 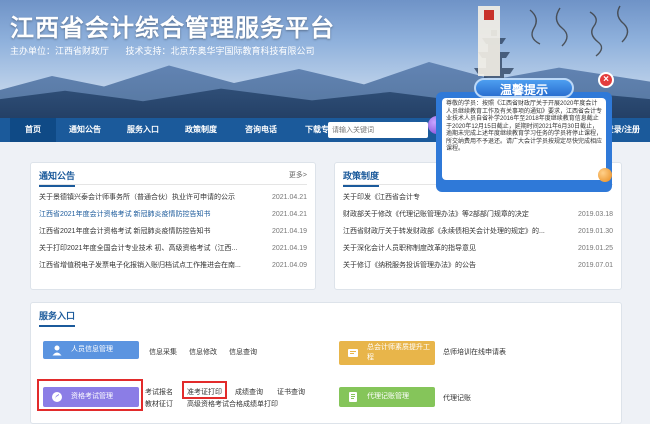 I want to click on calligraphy-decoration-icon, so click(x=553, y=40).